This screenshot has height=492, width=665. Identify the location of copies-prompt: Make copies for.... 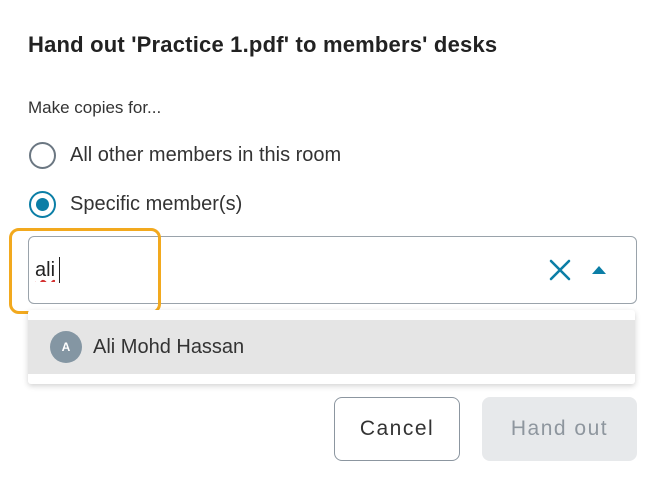
(95, 107).